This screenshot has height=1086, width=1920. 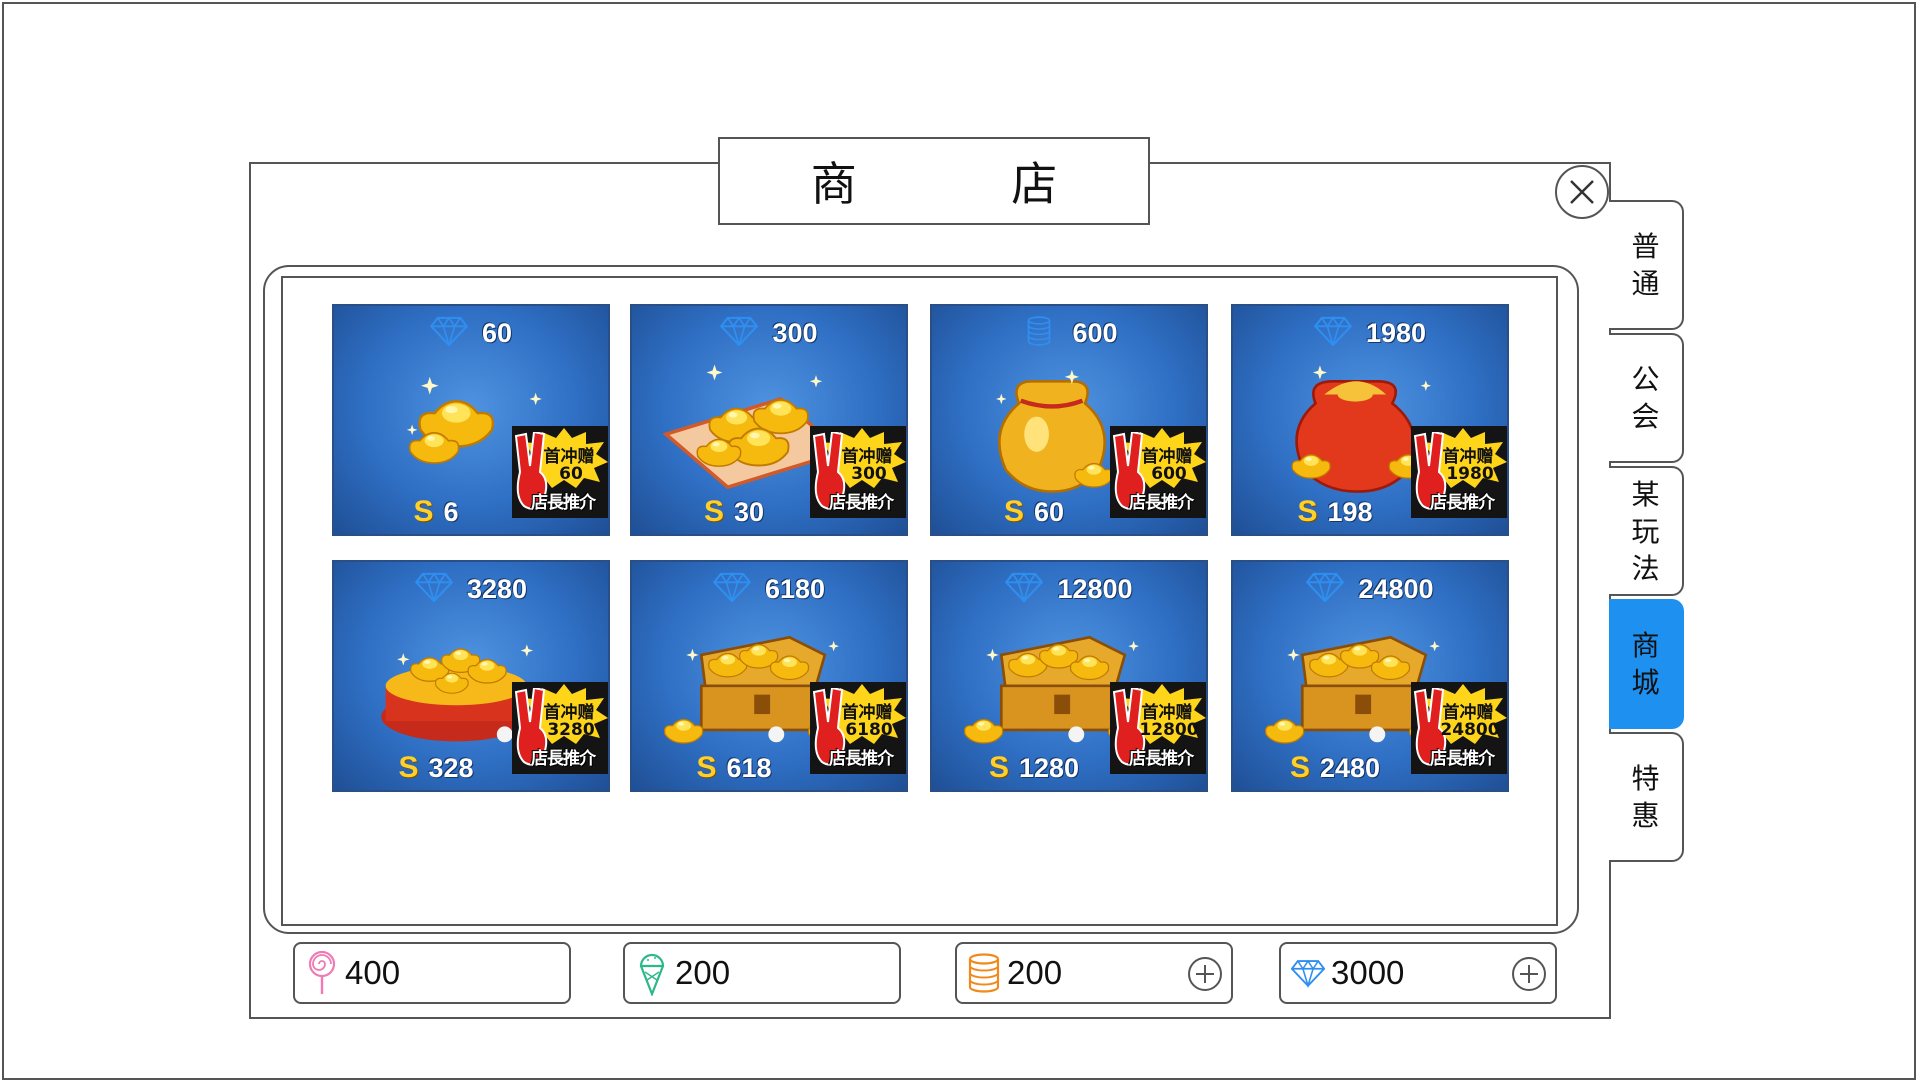 I want to click on item-amount: 60, so click(x=497, y=332).